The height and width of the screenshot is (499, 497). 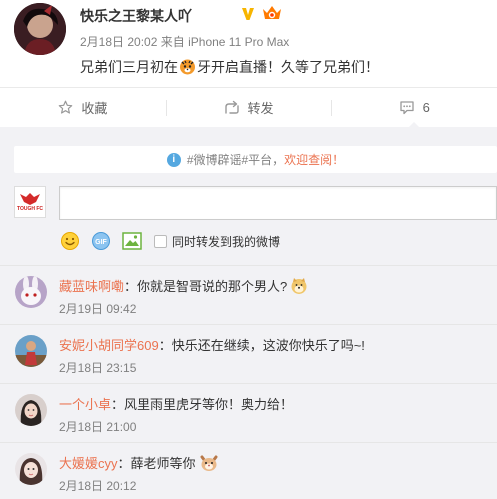 I want to click on post-text-after: 牙开启直播！久等了兄弟们！, so click(x=288, y=67).